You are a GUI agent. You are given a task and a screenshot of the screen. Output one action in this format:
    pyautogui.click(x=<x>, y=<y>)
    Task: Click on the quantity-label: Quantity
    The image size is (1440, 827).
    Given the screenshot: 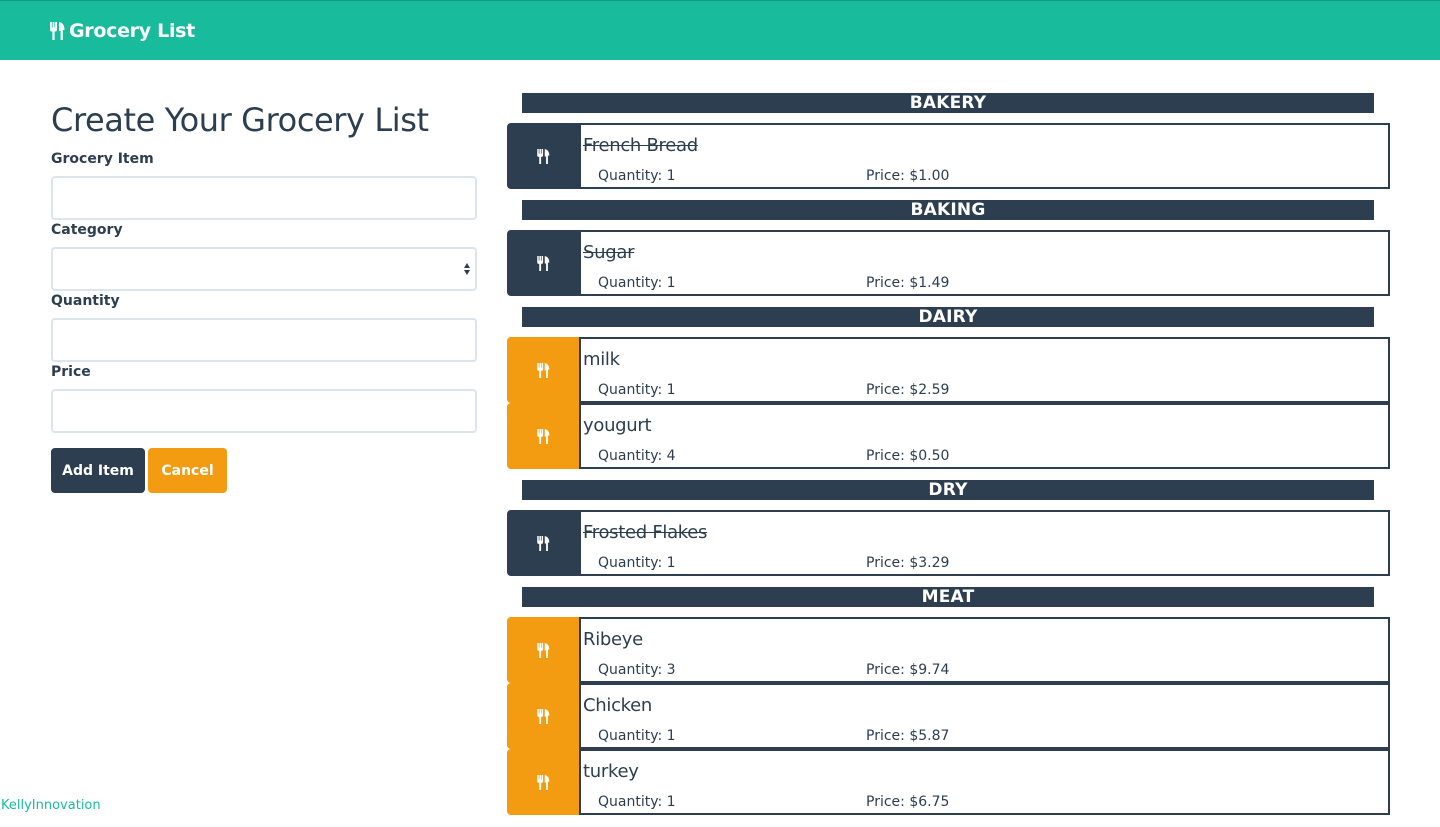 What is the action you would take?
    pyautogui.click(x=85, y=301)
    